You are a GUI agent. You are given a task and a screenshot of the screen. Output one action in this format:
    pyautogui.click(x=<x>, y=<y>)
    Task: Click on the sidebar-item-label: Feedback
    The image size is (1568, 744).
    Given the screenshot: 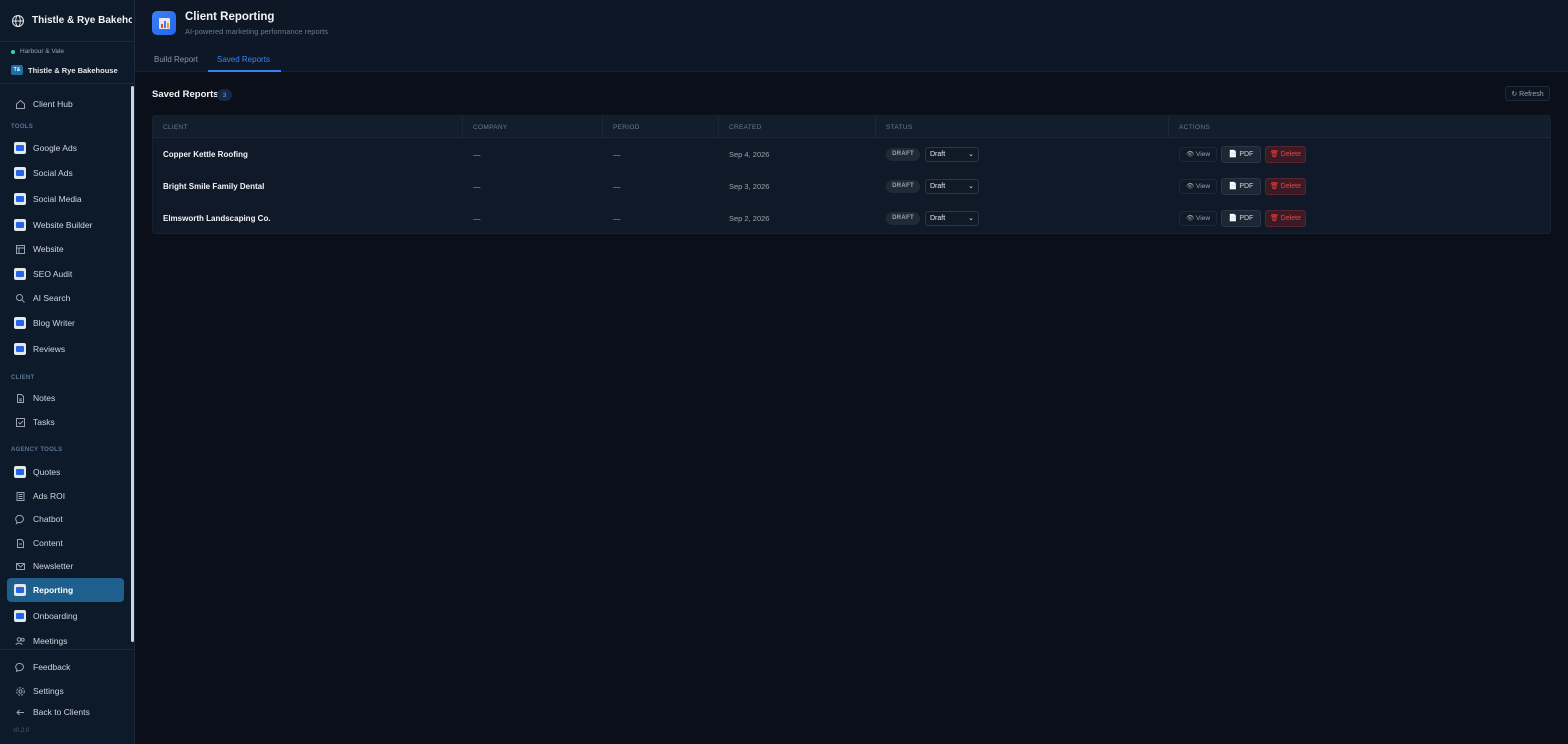 What is the action you would take?
    pyautogui.click(x=52, y=667)
    